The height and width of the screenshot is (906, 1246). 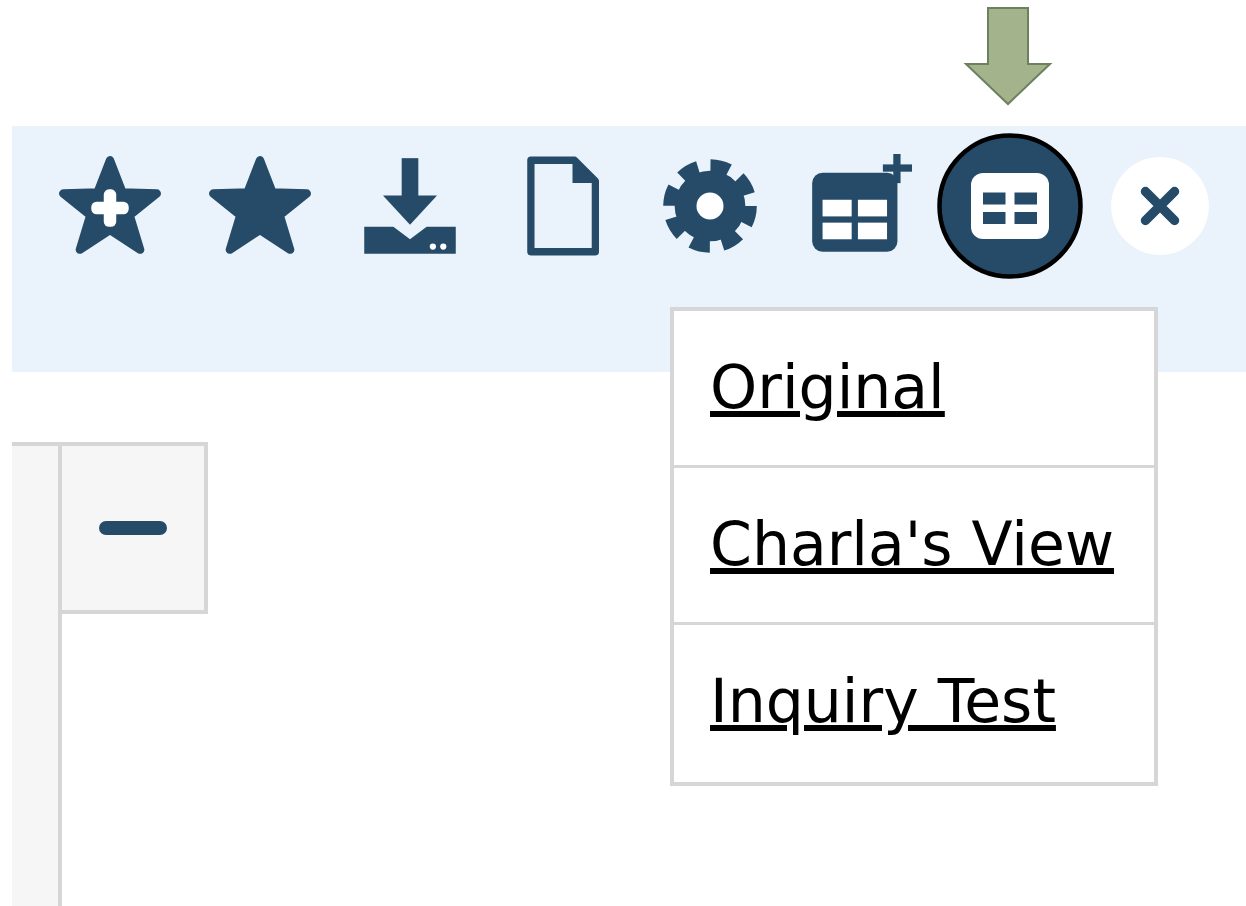 What do you see at coordinates (914, 389) in the screenshot?
I see `menu-item: Original` at bounding box center [914, 389].